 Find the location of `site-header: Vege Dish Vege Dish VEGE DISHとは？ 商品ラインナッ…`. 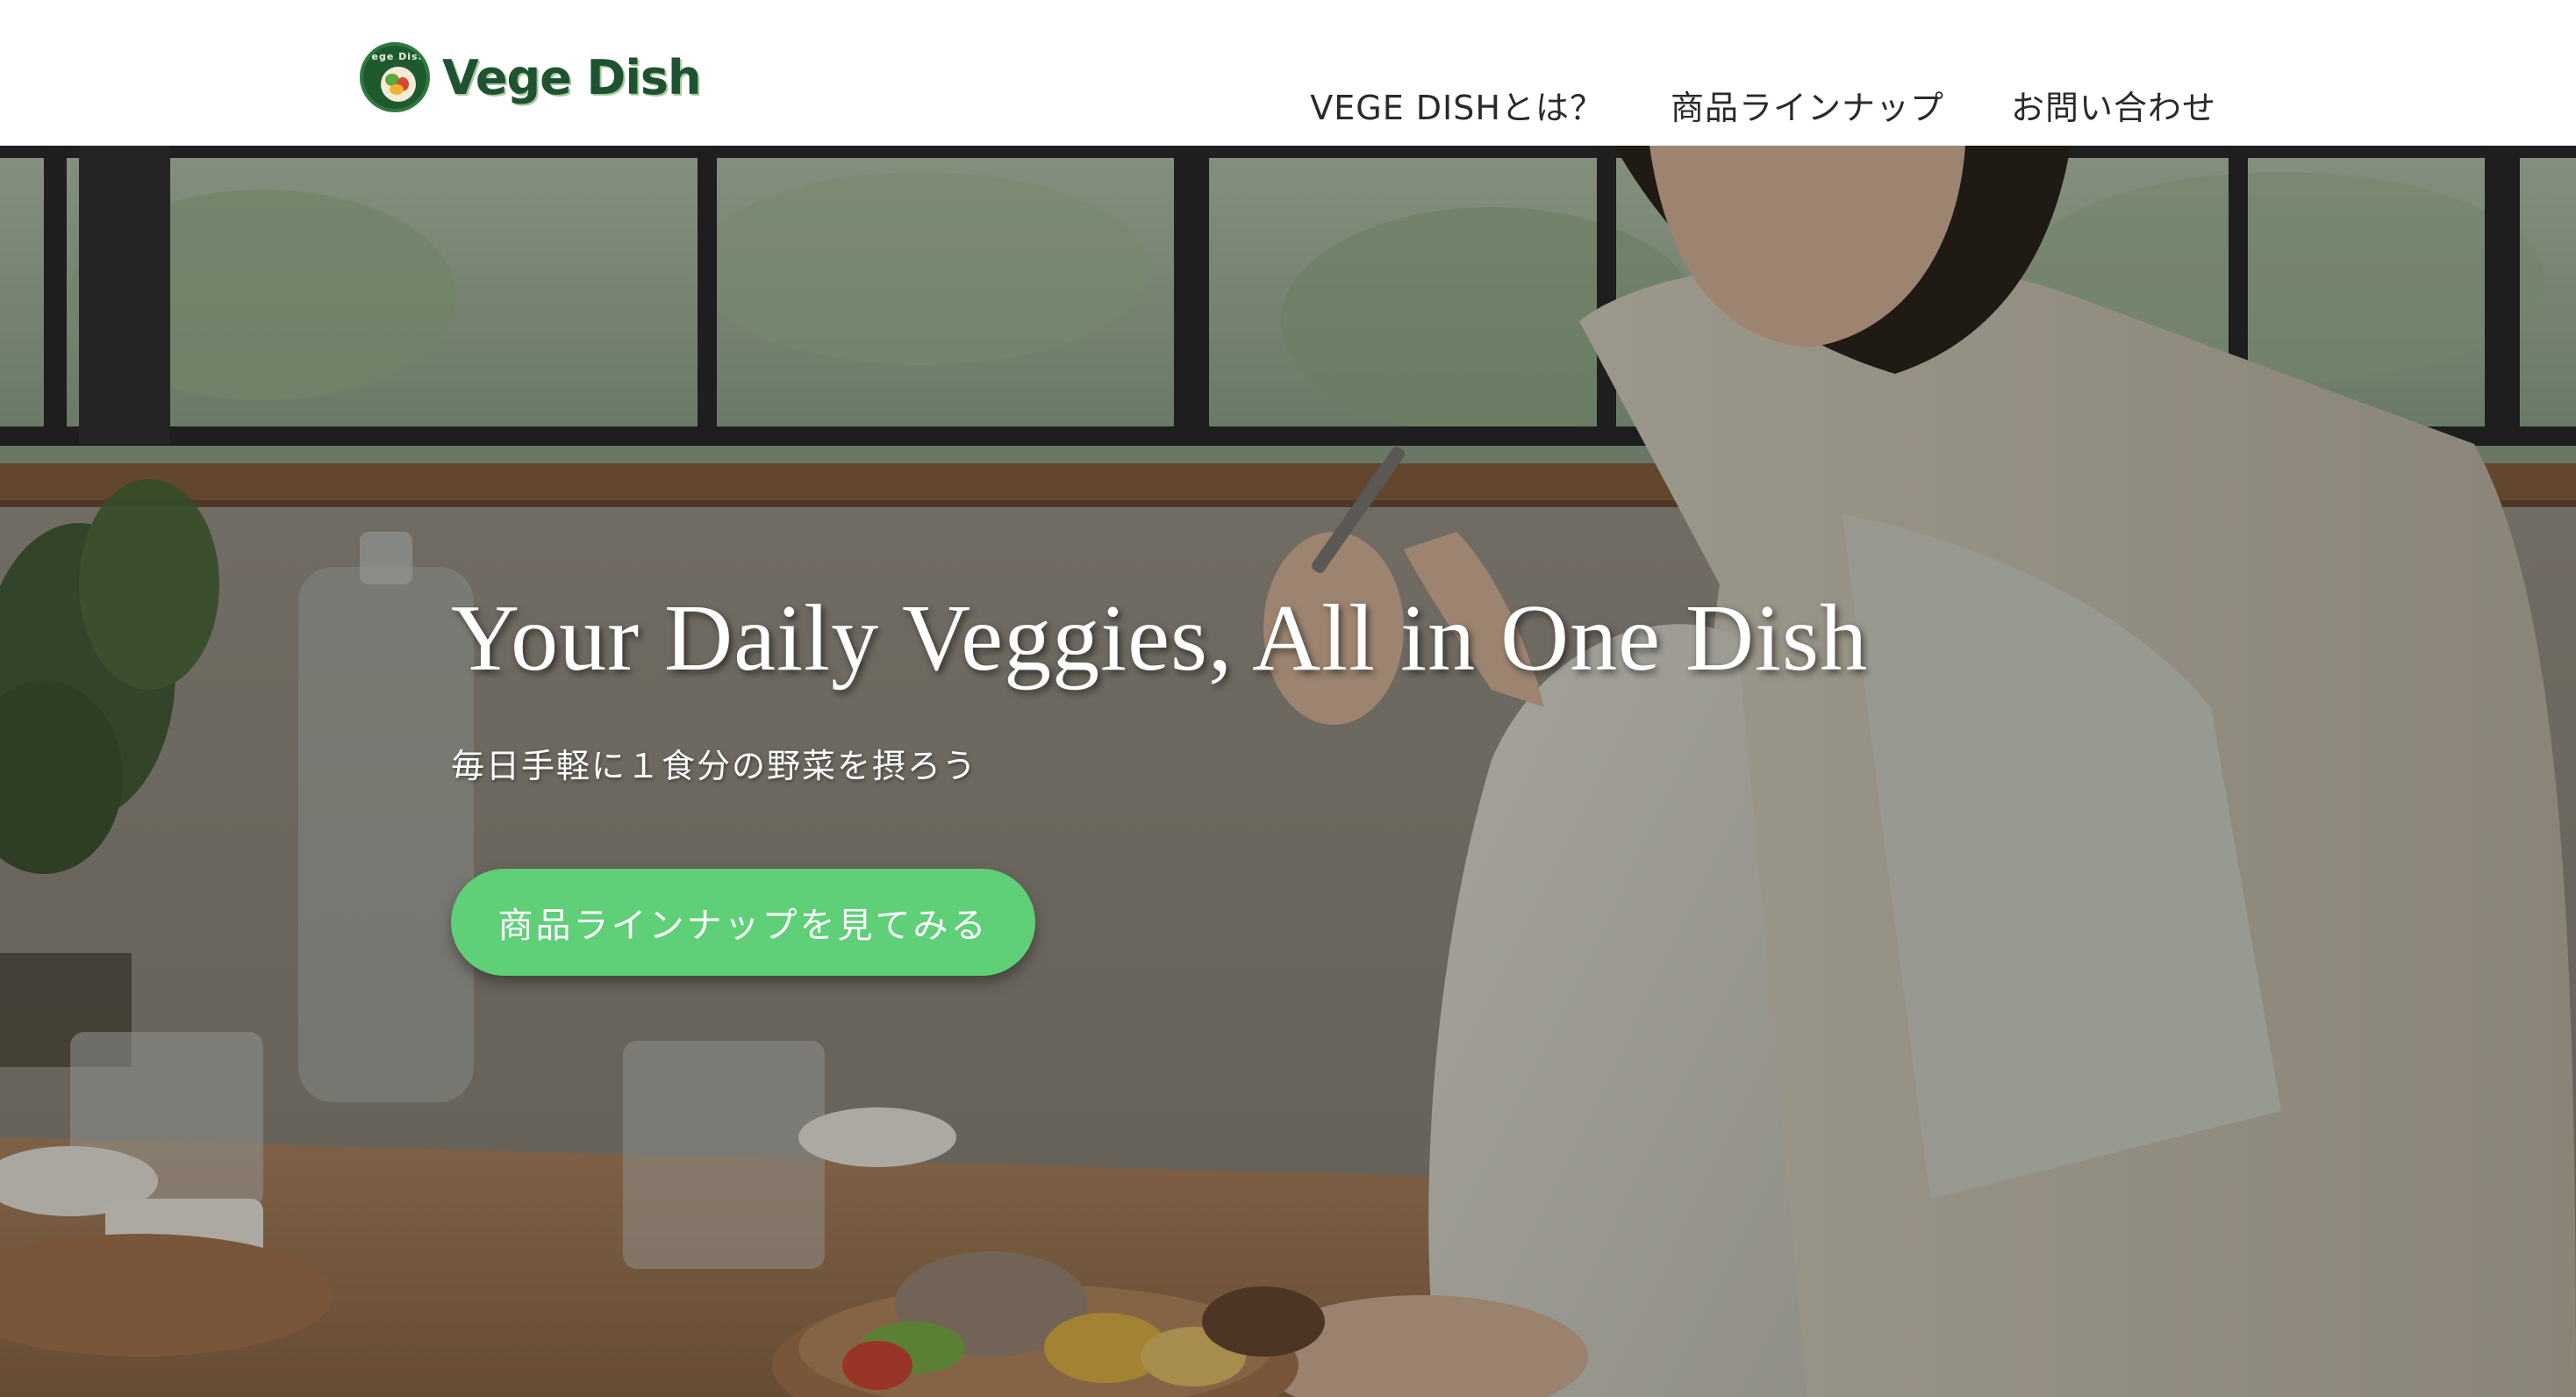

site-header: Vege Dish Vege Dish VEGE DISHとは？ 商品ラインナッ… is located at coordinates (1288, 73).